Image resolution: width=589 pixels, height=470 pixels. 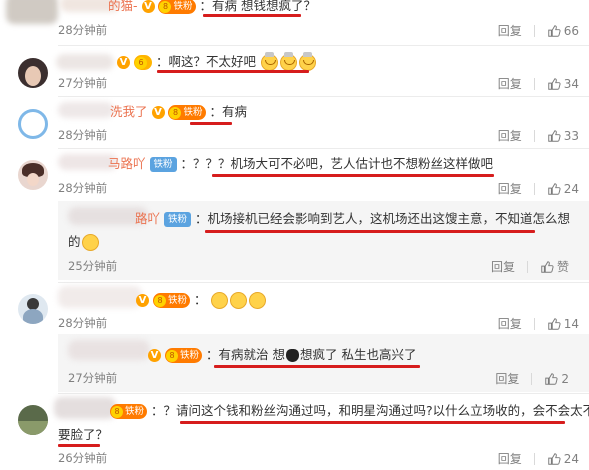 What do you see at coordinates (563, 31) in the screenshot?
I see `like-button: 66` at bounding box center [563, 31].